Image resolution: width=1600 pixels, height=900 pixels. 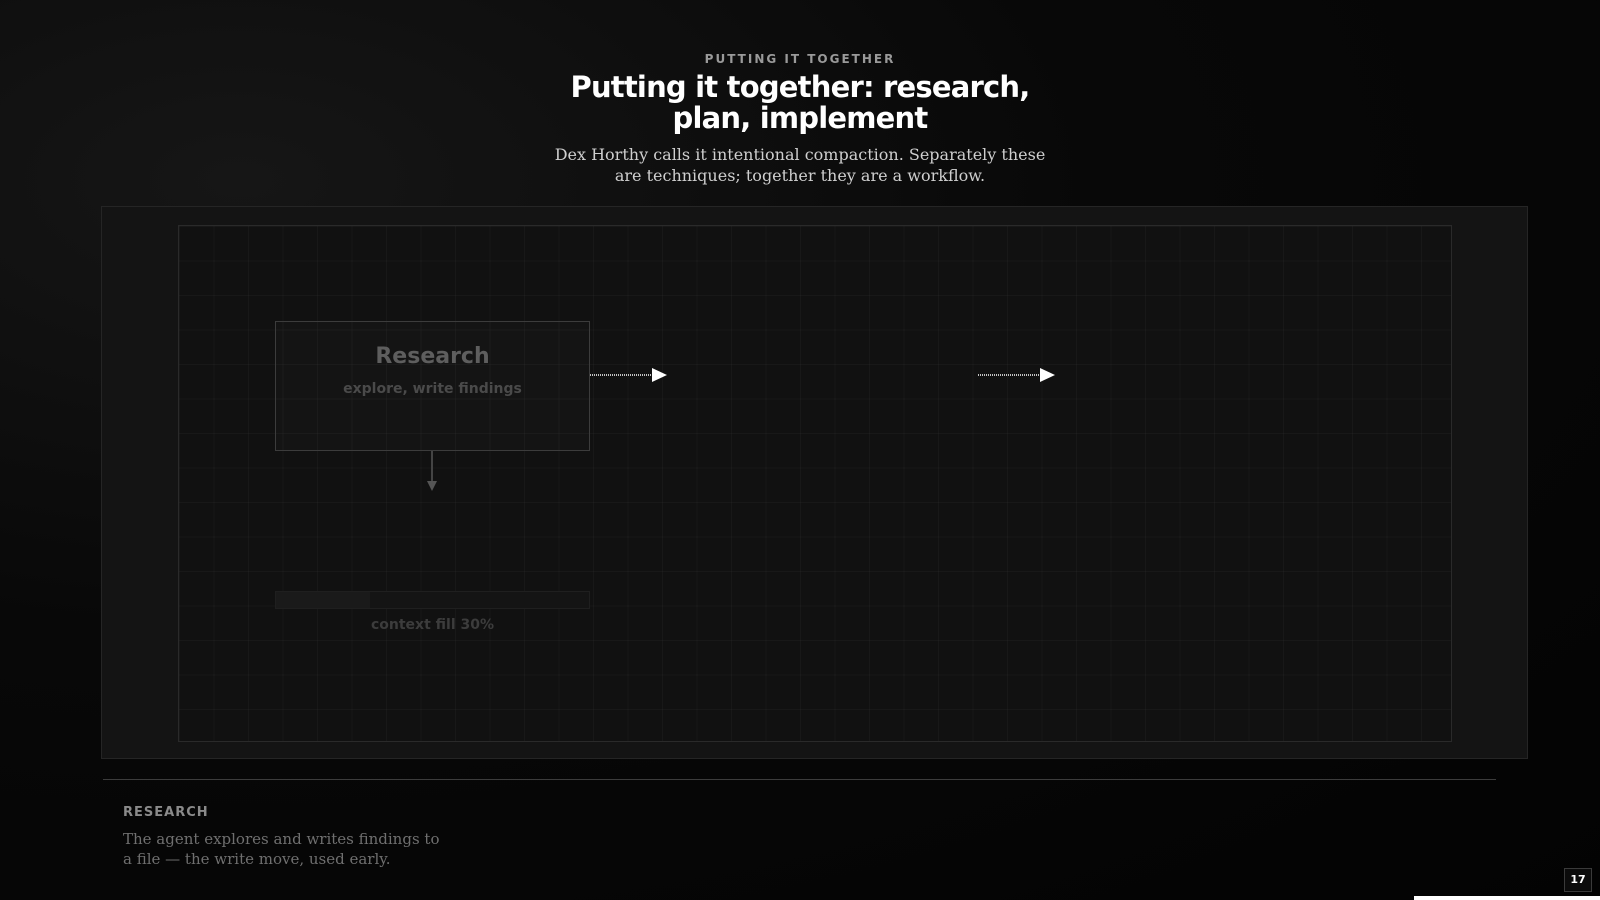 What do you see at coordinates (166, 812) in the screenshot?
I see `caption-label: RESEARCH` at bounding box center [166, 812].